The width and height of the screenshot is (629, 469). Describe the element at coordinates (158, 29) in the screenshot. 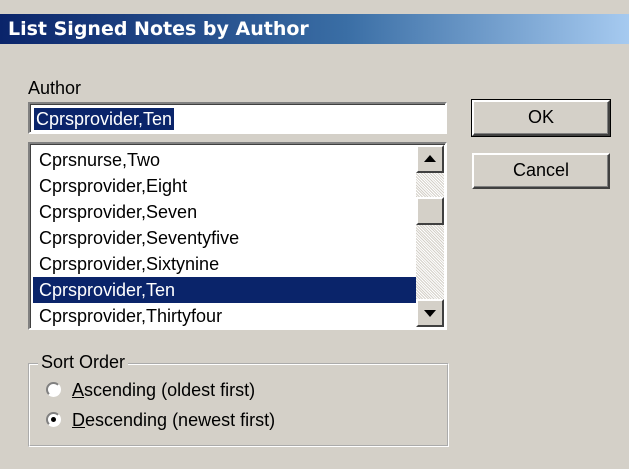

I see `dialog-title: List Signed Notes by Author` at that location.